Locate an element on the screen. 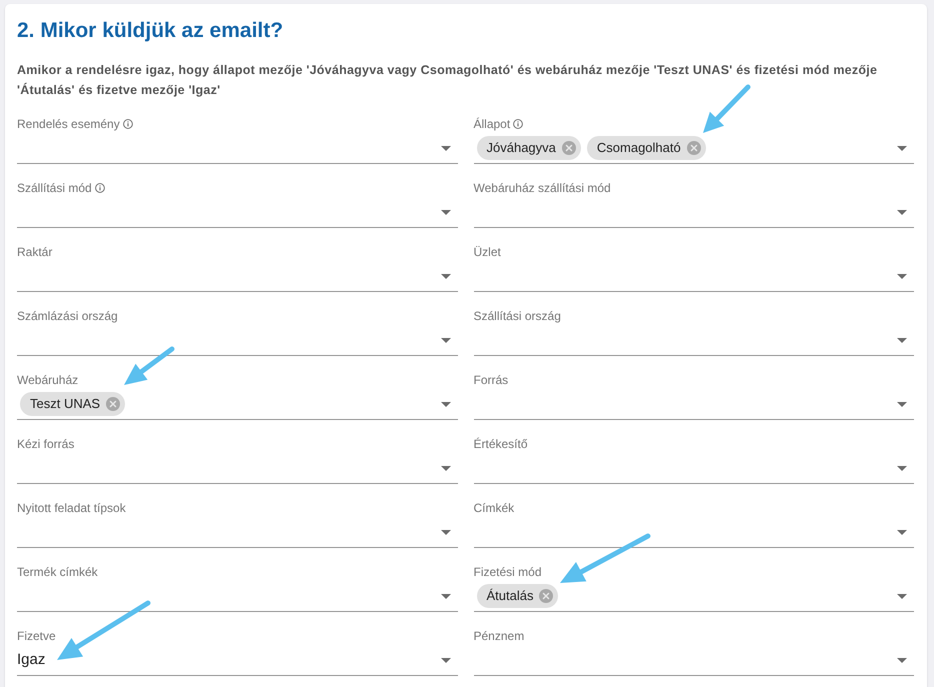 This screenshot has height=687, width=934. tag-chip: Teszt UNAS is located at coordinates (73, 404).